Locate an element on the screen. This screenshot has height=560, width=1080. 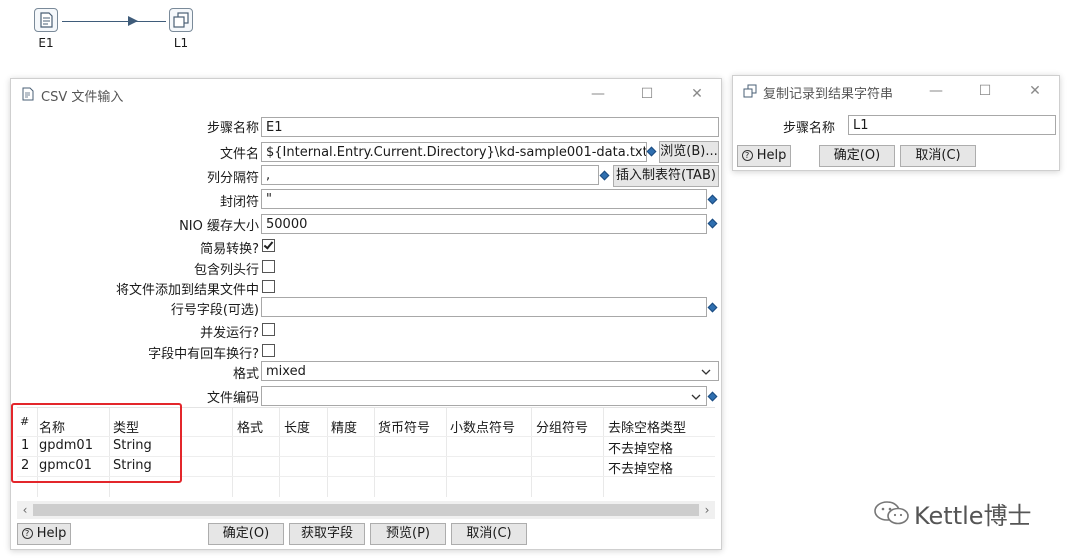
header-row-label: 包含列头行 is located at coordinates (226, 270).